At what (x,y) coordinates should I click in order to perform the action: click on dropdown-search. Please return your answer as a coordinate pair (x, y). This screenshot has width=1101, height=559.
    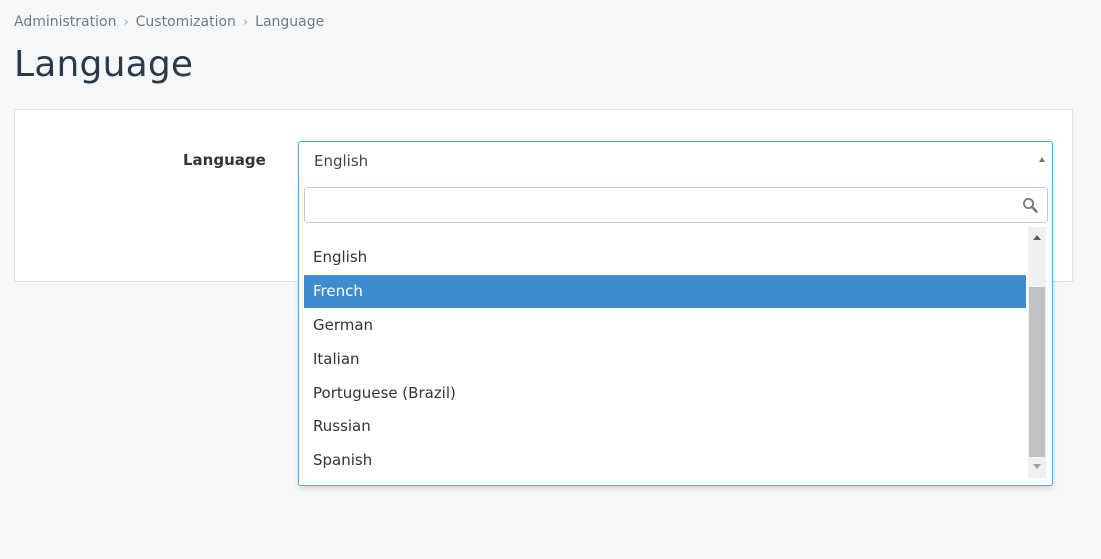
    Looking at the image, I should click on (676, 205).